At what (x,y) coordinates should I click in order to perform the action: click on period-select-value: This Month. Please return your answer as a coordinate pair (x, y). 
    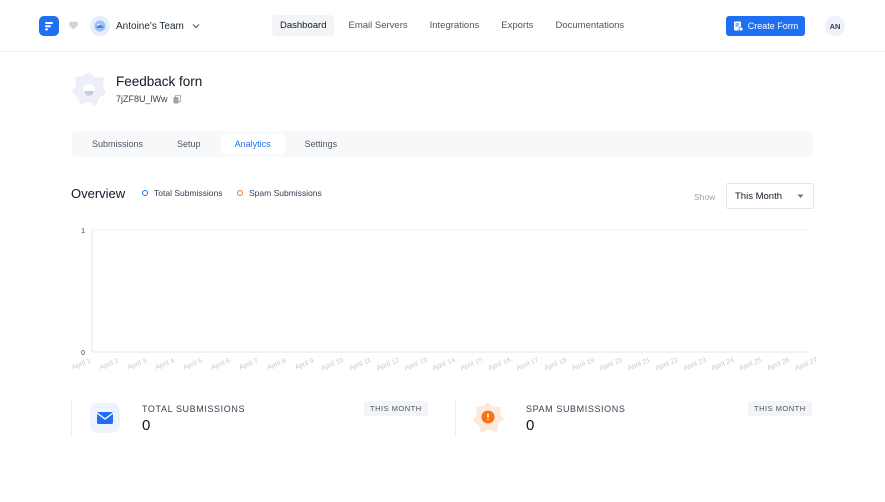
    Looking at the image, I should click on (758, 196).